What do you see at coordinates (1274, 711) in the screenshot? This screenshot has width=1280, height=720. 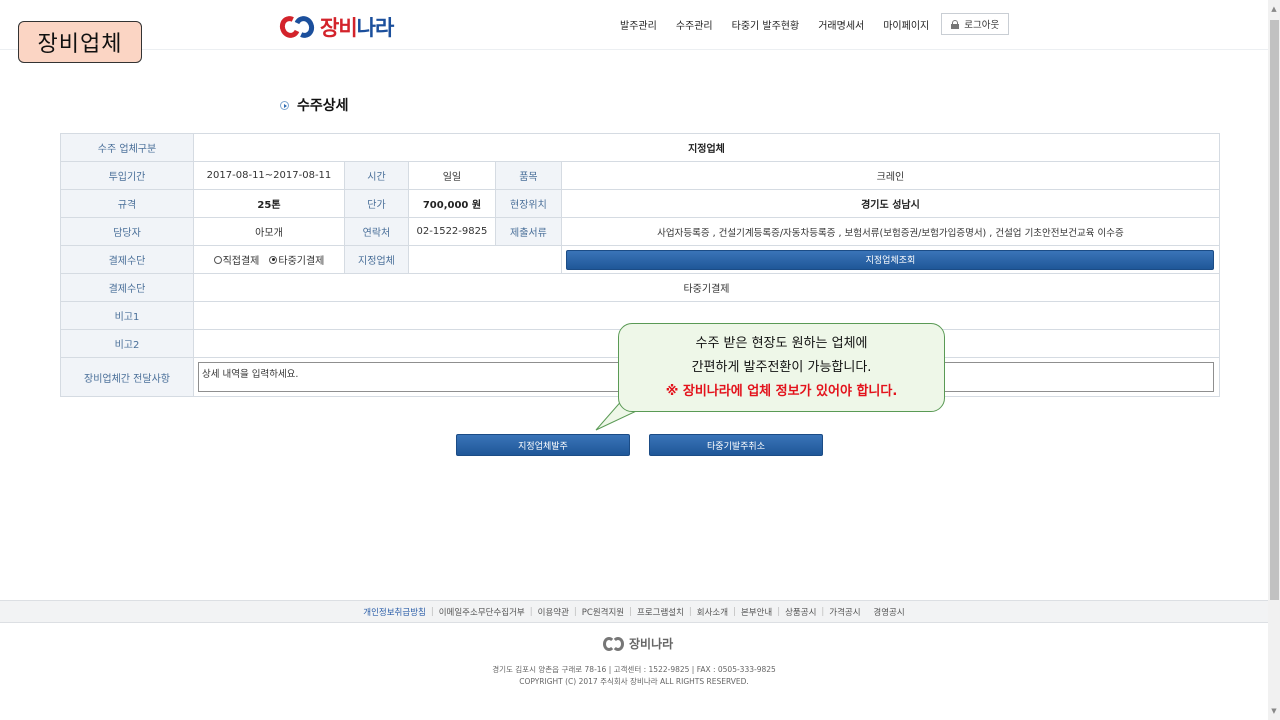 I see `scroll-down-icon: ▼` at bounding box center [1274, 711].